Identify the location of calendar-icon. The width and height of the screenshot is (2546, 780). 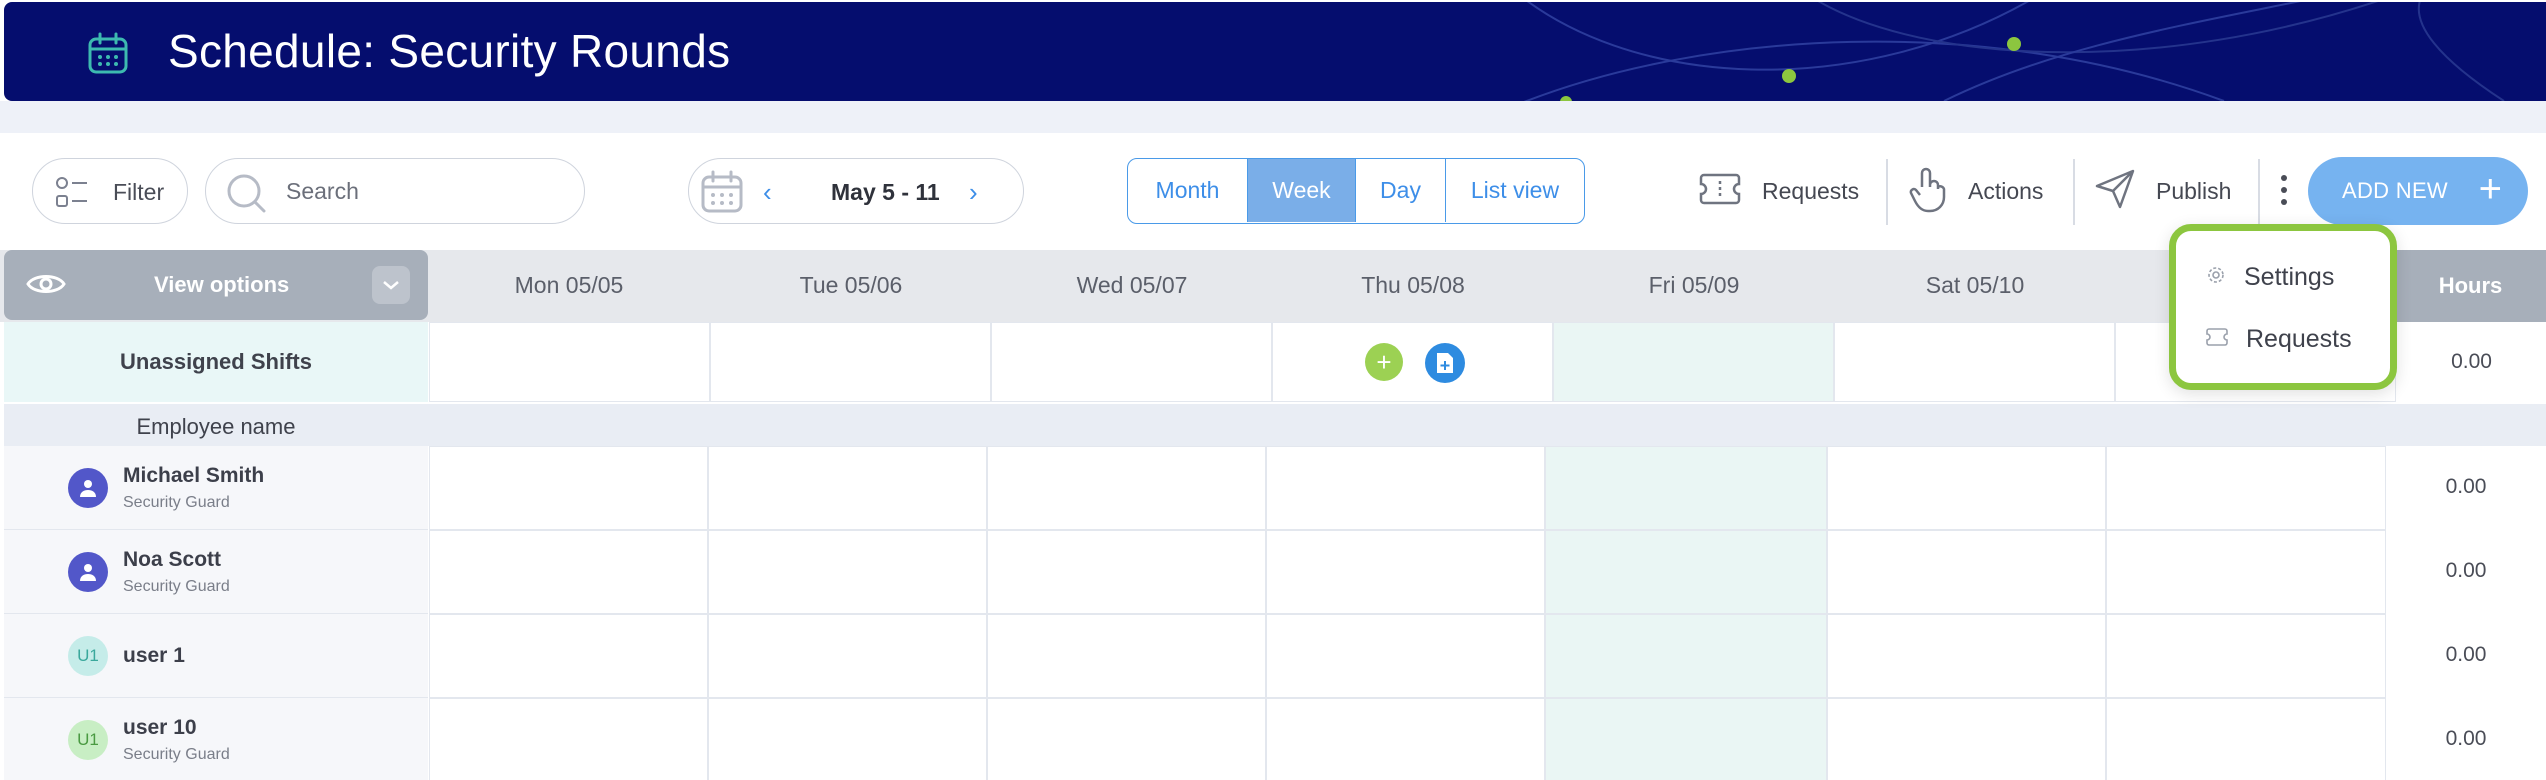
(108, 54).